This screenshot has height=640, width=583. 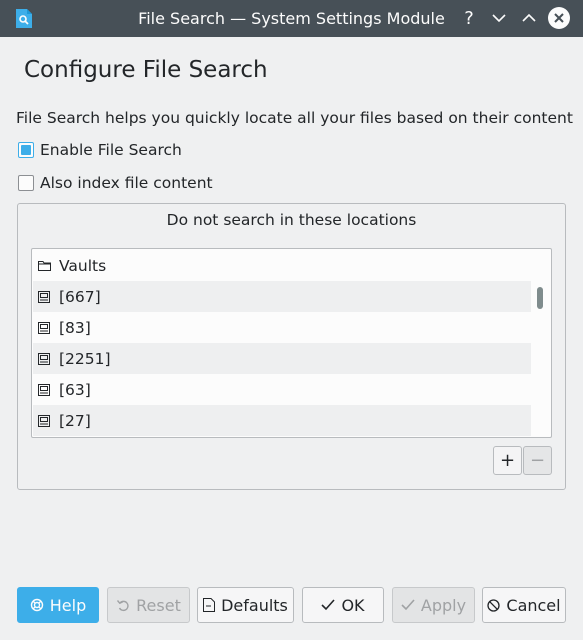 I want to click on chevron-down-icon, so click(x=499, y=18).